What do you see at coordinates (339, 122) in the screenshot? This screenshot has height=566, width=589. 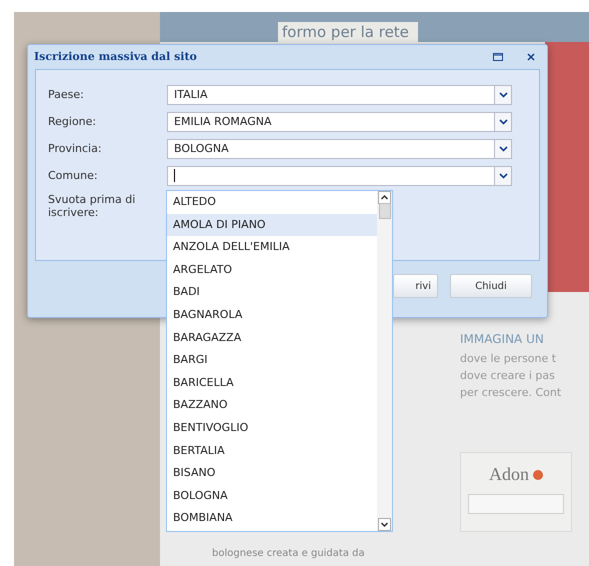 I see `combo-box: EMILIA ROMAGNA` at bounding box center [339, 122].